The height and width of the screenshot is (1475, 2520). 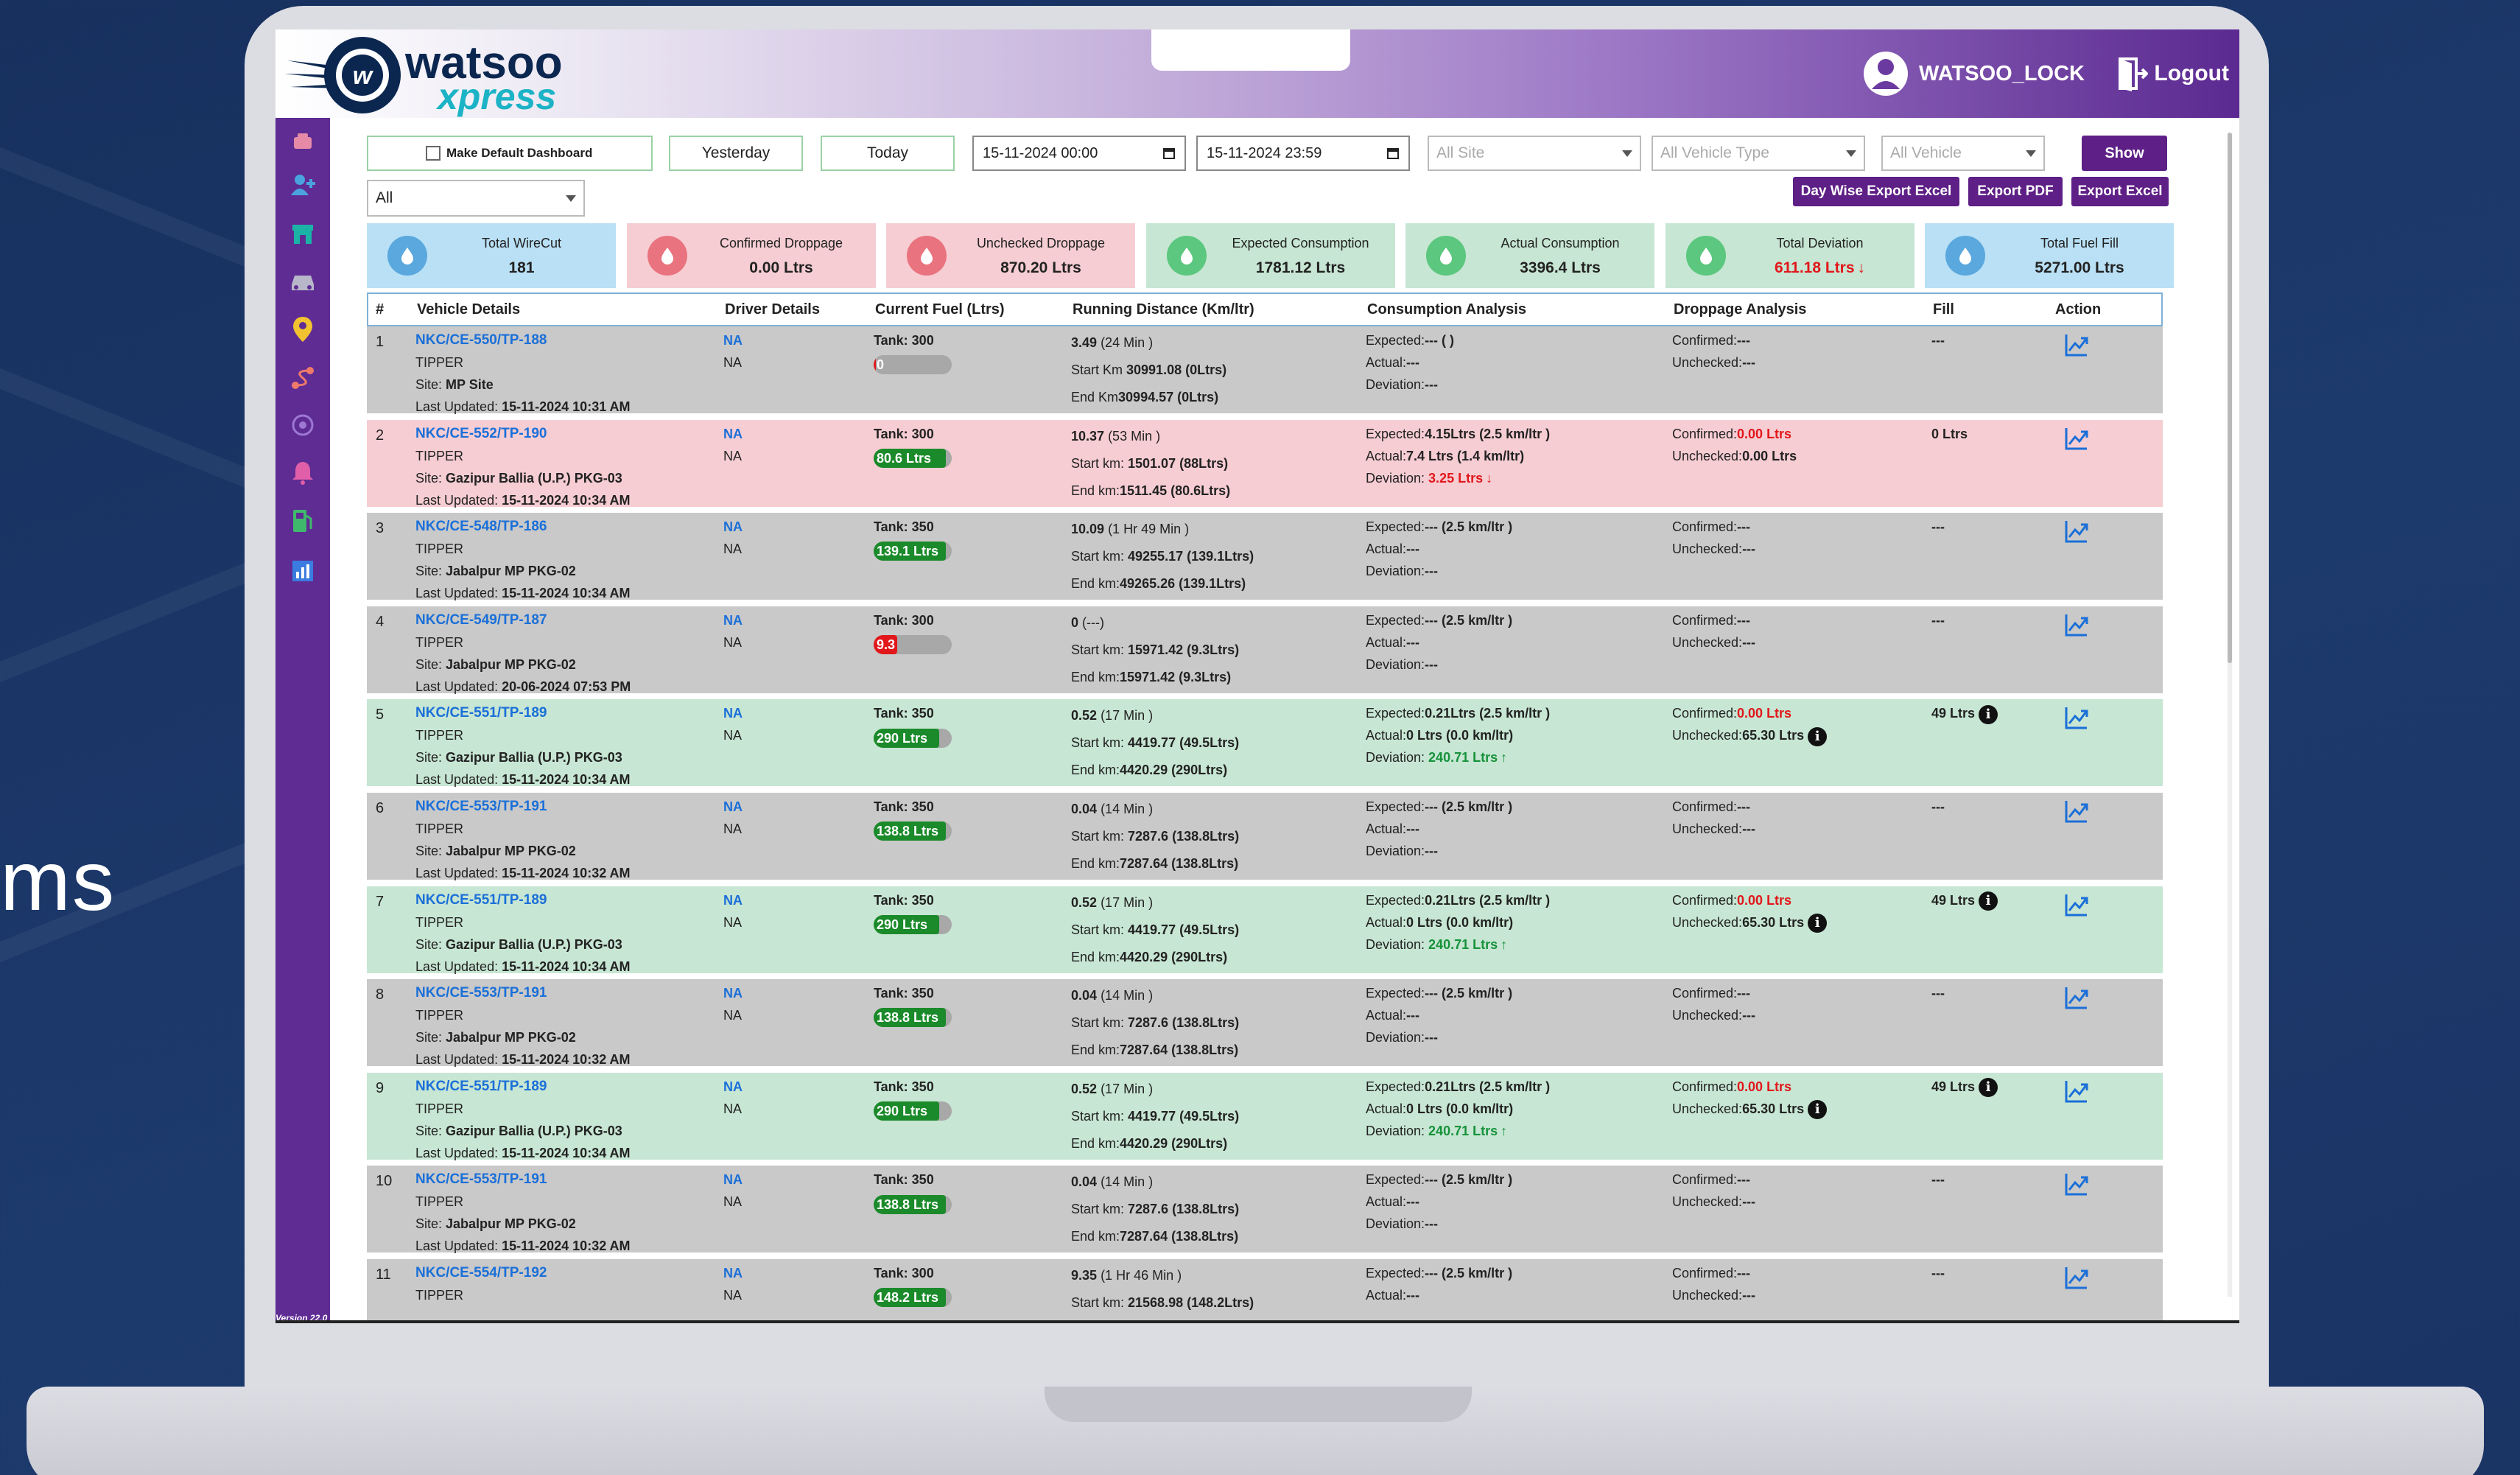 What do you see at coordinates (302, 378) in the screenshot?
I see `sidebar-route-icon` at bounding box center [302, 378].